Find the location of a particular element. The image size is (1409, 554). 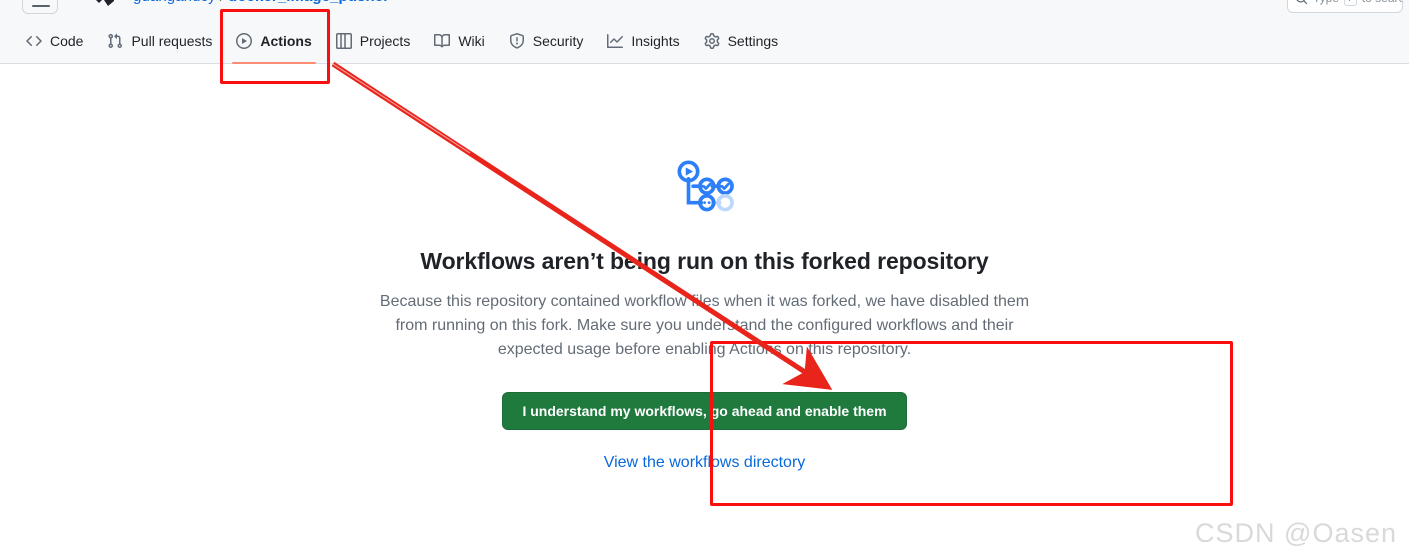

active-tab-underline is located at coordinates (274, 63).